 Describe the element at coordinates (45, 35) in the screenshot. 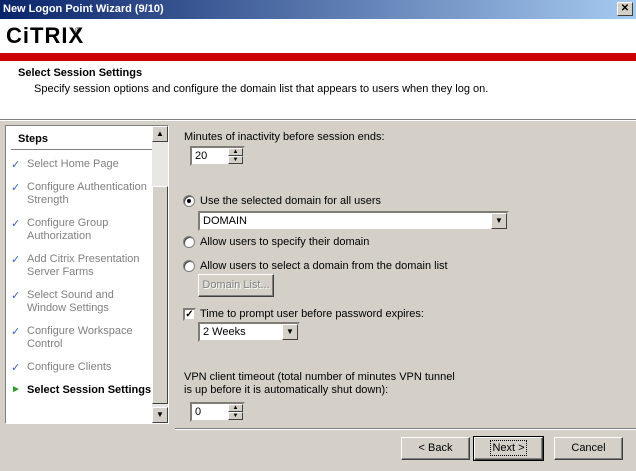

I see `citrix-logo: CiTRIX` at that location.